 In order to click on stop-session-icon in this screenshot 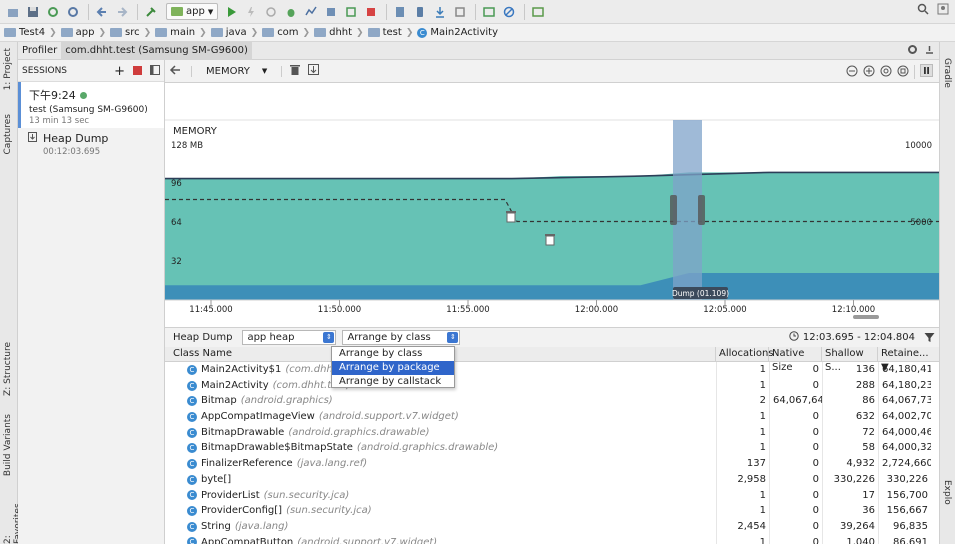, I will do `click(137, 71)`.